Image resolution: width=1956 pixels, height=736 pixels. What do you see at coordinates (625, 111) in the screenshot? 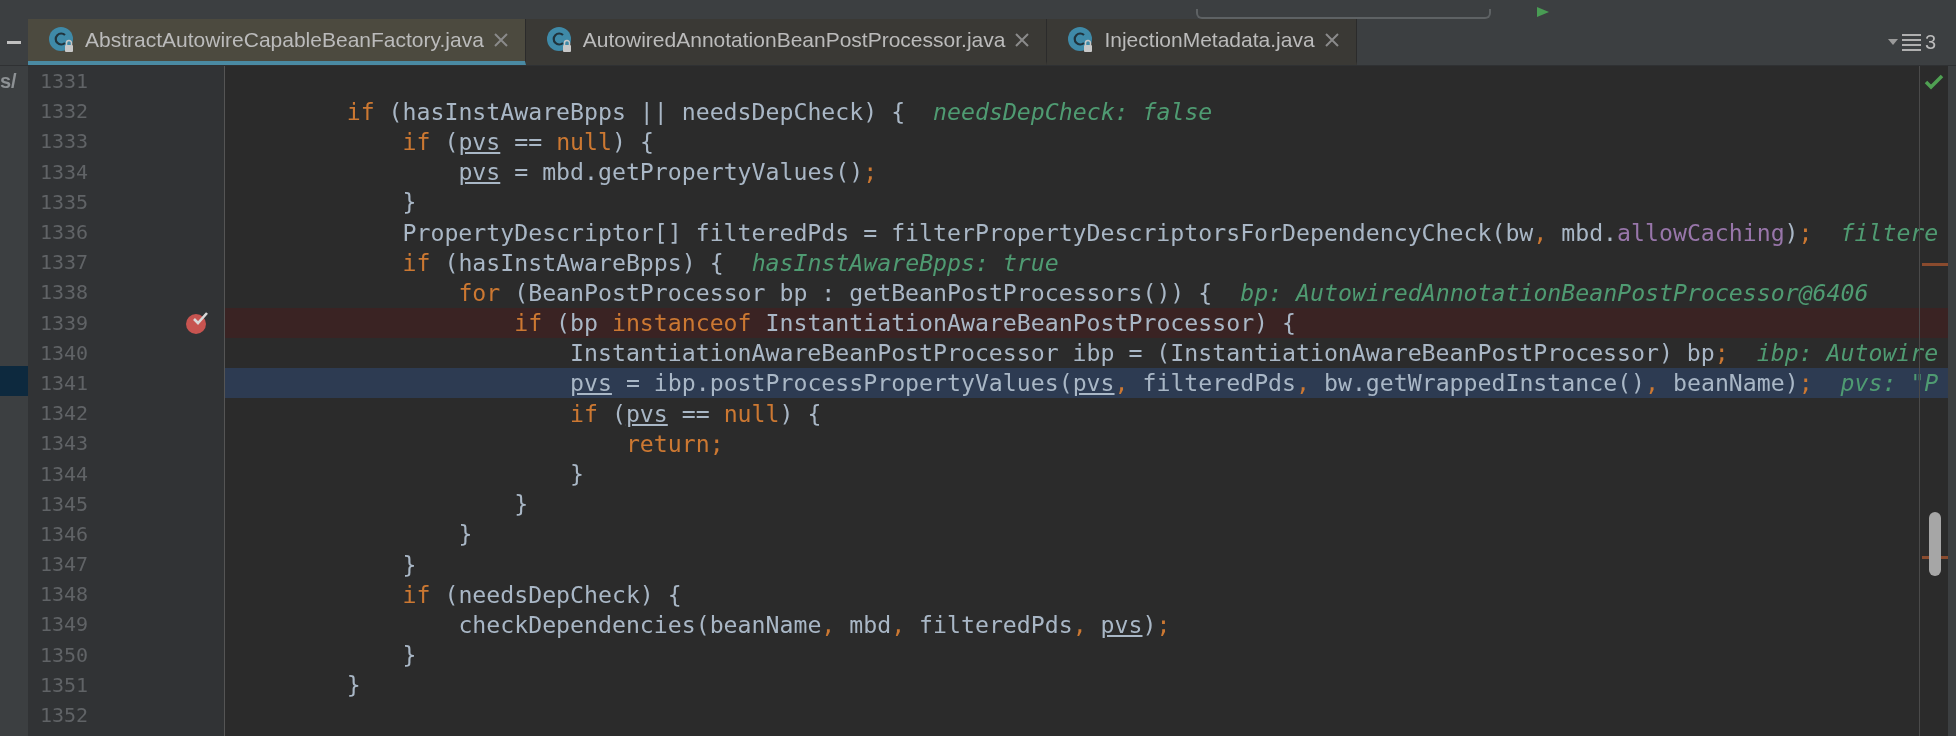
I see `code-line: if (hasInstAwareBpps || needsDepCheck) {` at bounding box center [625, 111].